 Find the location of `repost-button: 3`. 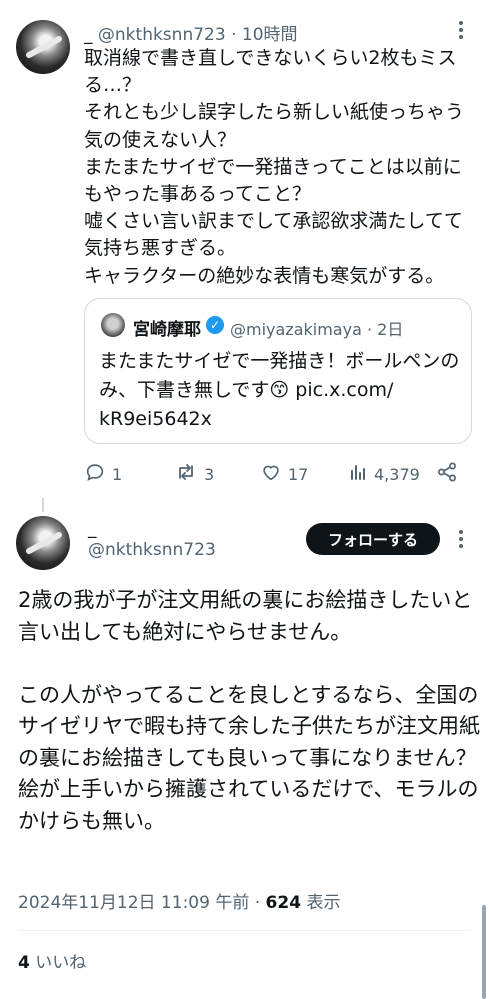

repost-button: 3 is located at coordinates (194, 474).